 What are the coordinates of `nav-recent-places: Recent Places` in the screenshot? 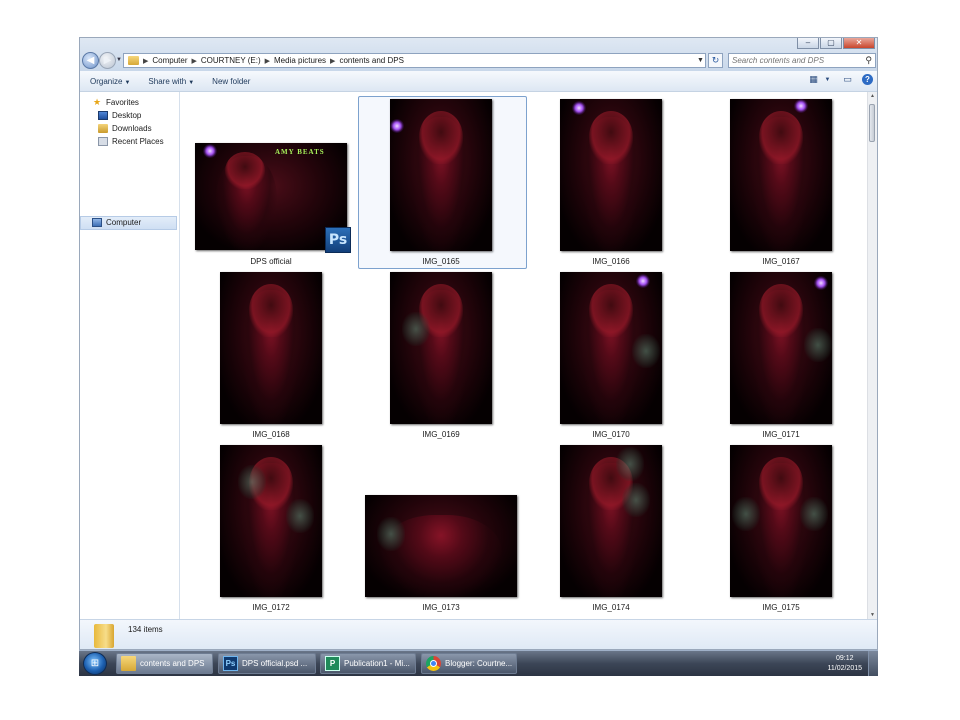 It's located at (131, 141).